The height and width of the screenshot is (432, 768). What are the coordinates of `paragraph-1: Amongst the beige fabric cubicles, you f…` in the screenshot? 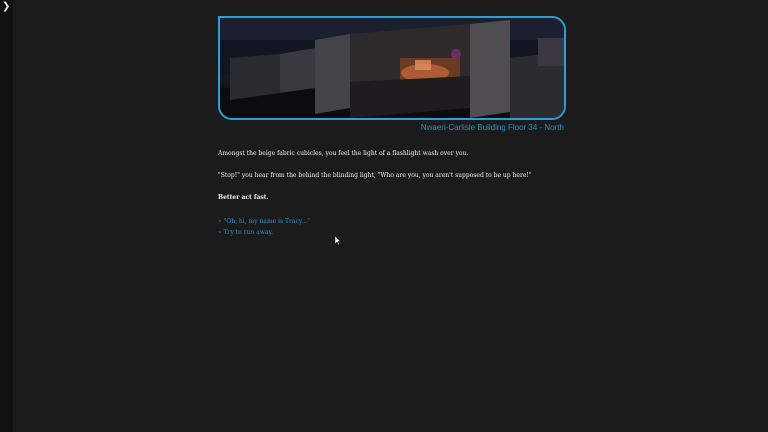 It's located at (343, 153).